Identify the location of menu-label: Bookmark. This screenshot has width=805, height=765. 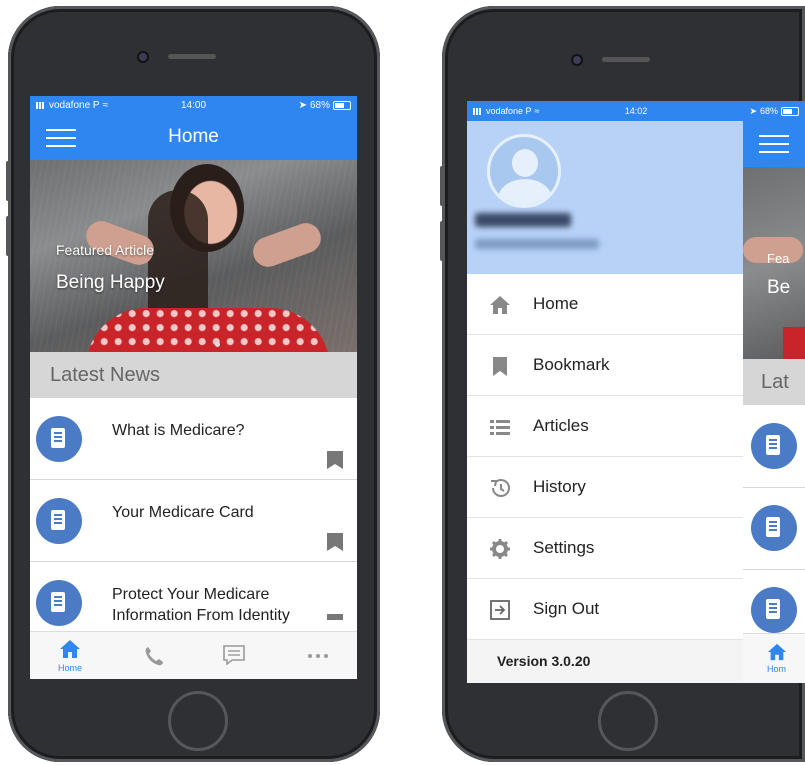
(571, 364).